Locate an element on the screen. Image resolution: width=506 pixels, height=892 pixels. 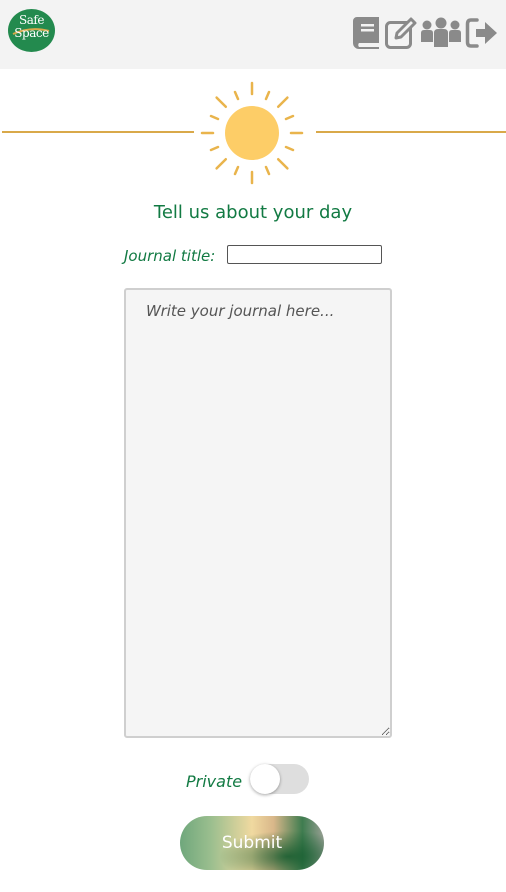
toggle-knob is located at coordinates (265, 779).